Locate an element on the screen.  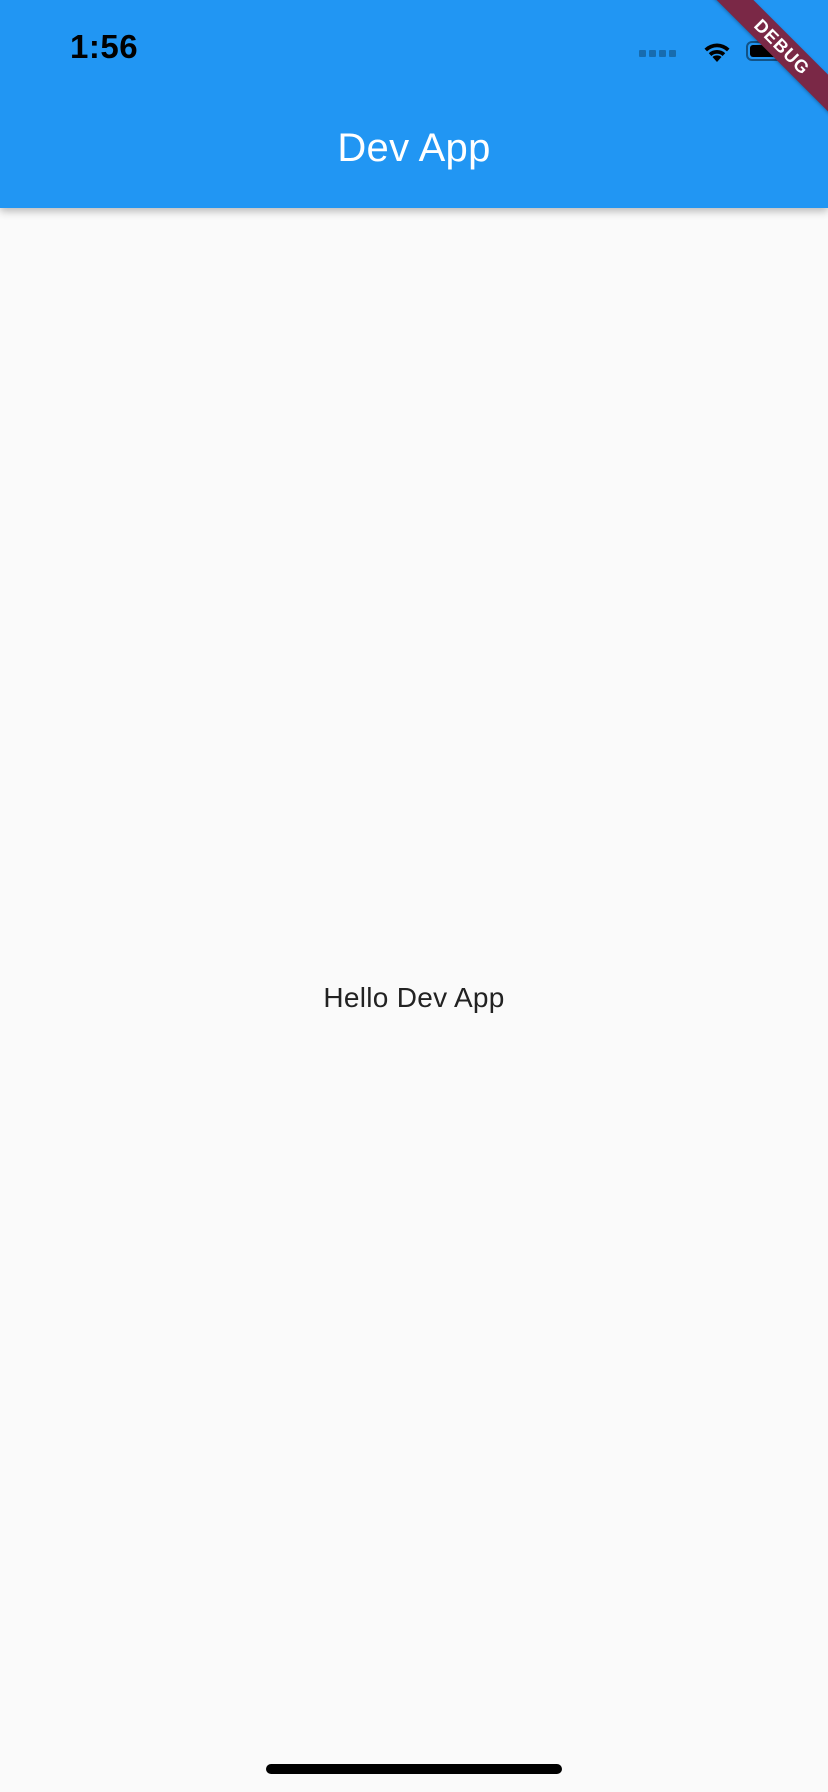
debug-banner: DEBUG is located at coordinates (763, 65).